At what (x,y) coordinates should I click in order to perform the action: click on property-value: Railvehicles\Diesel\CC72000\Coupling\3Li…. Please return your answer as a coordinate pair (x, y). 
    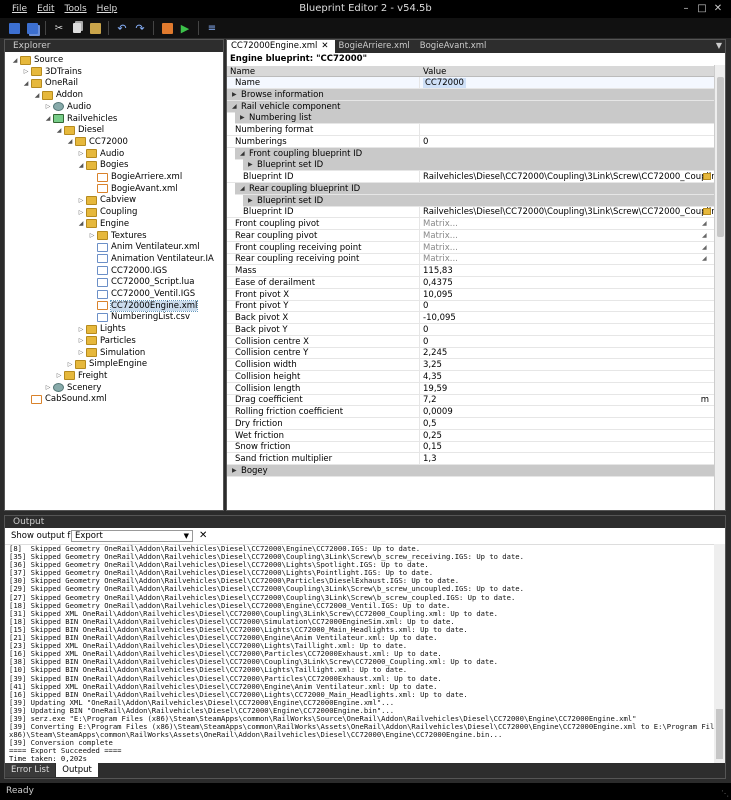
    Looking at the image, I should click on (569, 212).